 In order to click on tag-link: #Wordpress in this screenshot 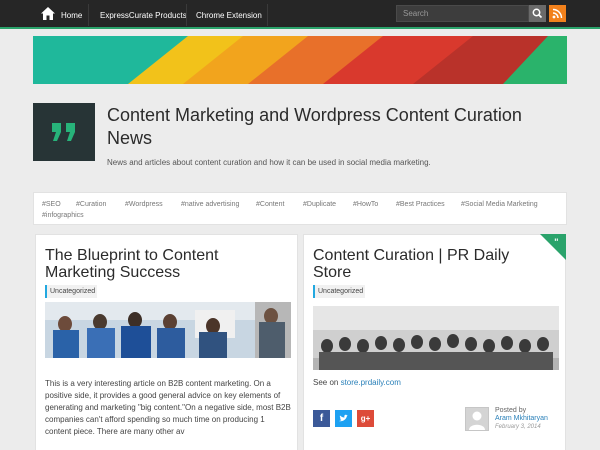, I will do `click(144, 204)`.